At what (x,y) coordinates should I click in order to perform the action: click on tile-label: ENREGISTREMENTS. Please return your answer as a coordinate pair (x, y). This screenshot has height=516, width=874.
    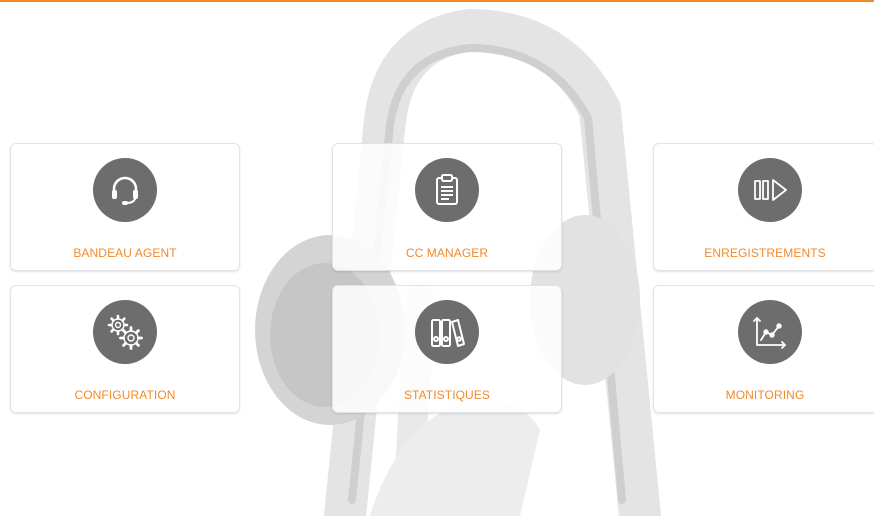
    Looking at the image, I should click on (765, 253).